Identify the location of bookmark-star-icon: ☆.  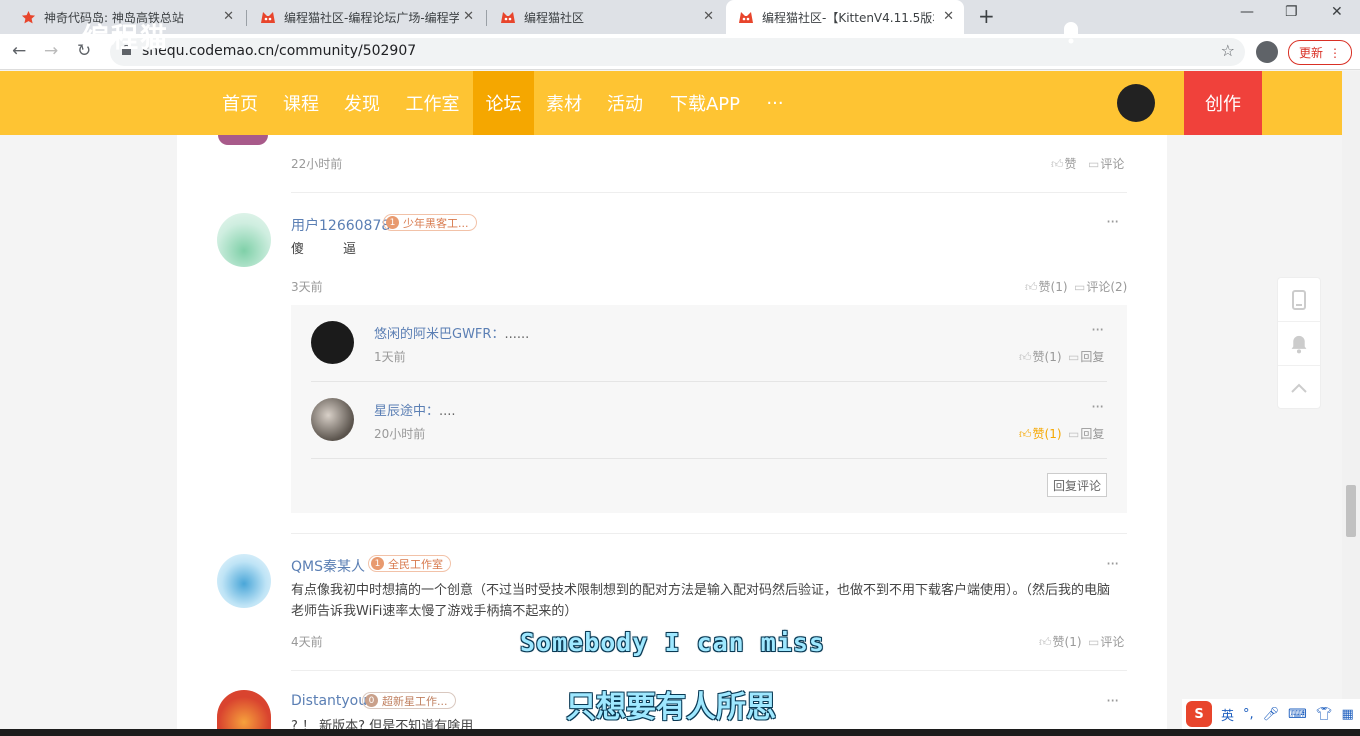
(1228, 50).